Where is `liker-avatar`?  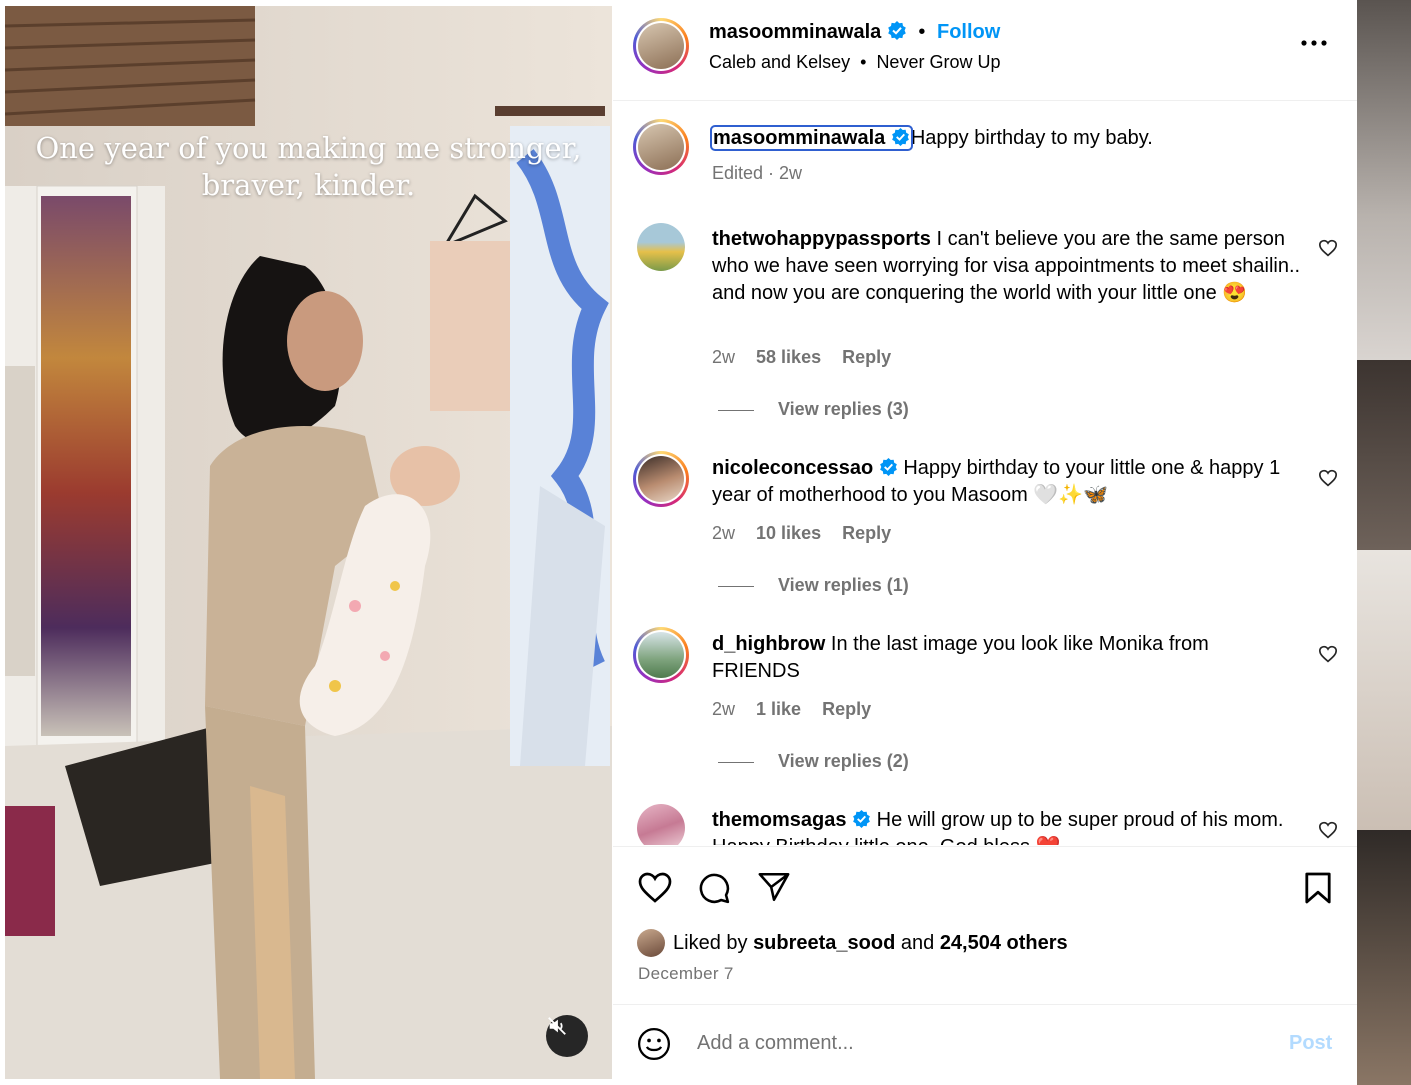 liker-avatar is located at coordinates (651, 943).